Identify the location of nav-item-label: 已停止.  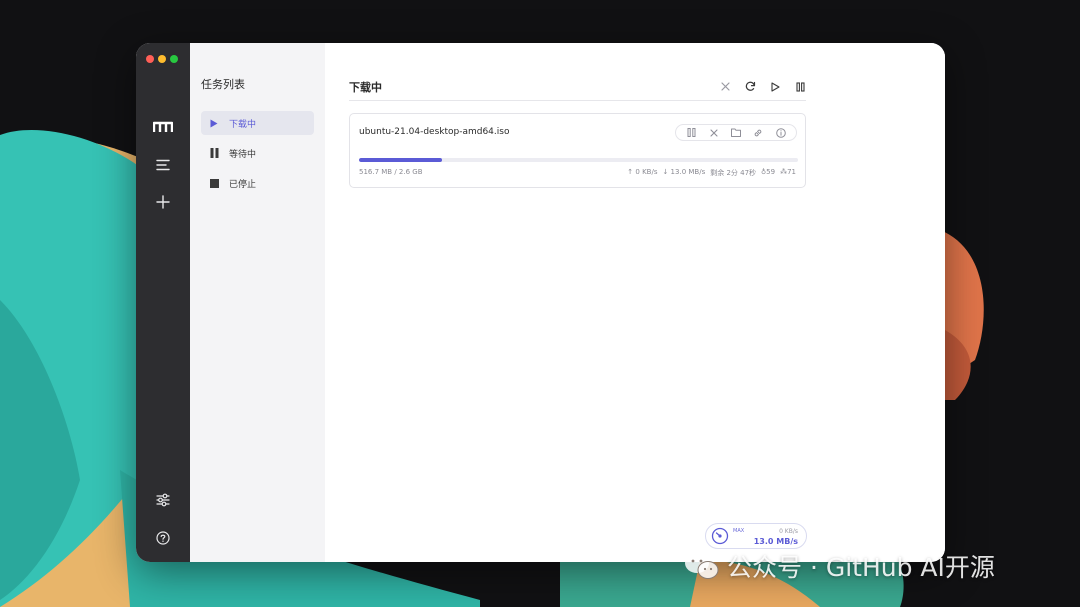
(243, 184).